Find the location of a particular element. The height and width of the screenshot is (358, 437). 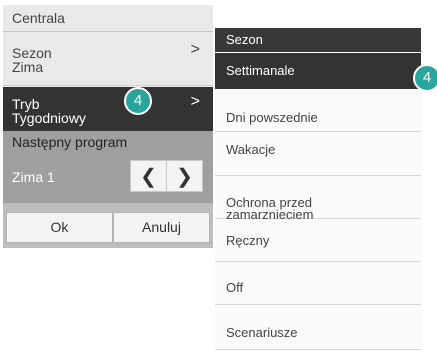

chevron-left-icon: ❮ is located at coordinates (148, 176).